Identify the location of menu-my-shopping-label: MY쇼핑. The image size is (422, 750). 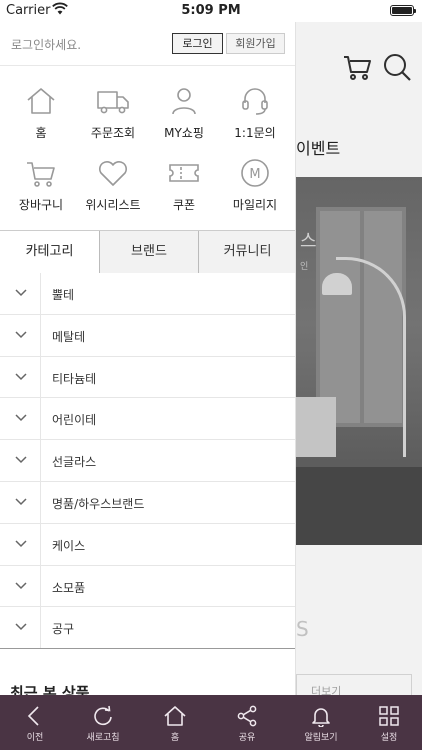
(184, 133).